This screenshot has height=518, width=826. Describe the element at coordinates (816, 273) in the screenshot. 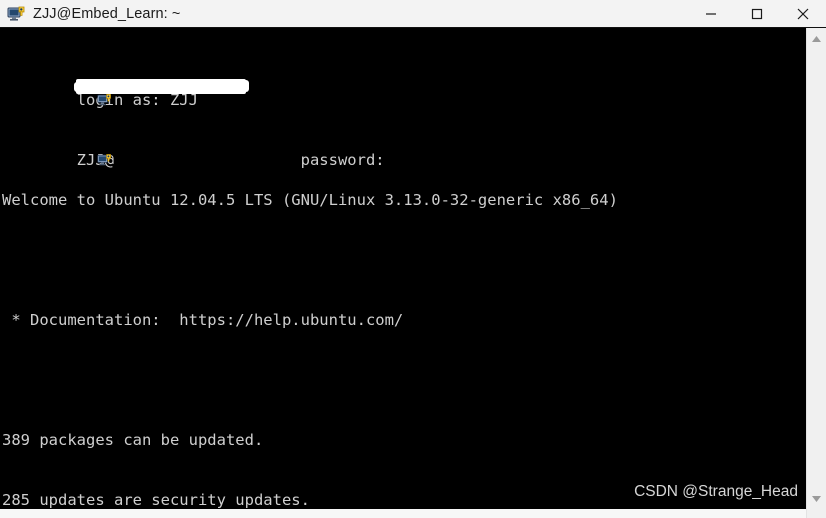

I see `vertical-scrollbar` at that location.